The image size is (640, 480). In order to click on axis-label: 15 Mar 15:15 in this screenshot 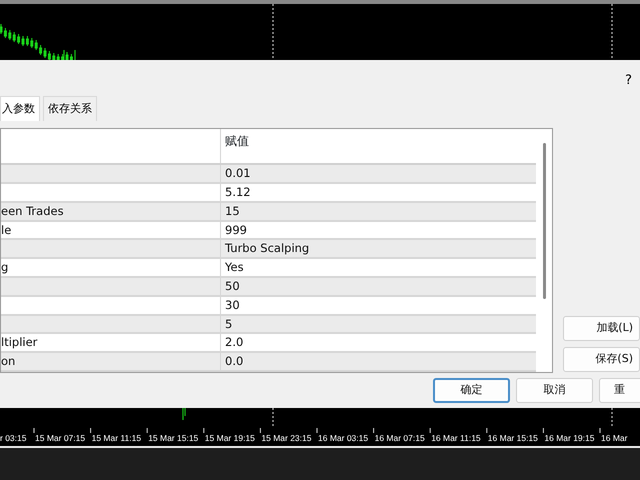, I will do `click(173, 438)`.